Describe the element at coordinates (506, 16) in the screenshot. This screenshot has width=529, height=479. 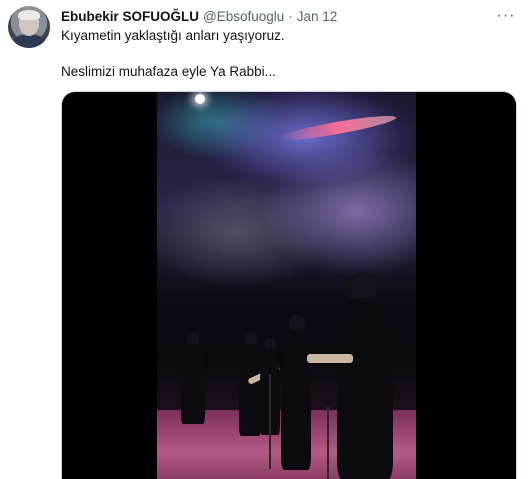
I see `more-horizontal-icon: ···` at that location.